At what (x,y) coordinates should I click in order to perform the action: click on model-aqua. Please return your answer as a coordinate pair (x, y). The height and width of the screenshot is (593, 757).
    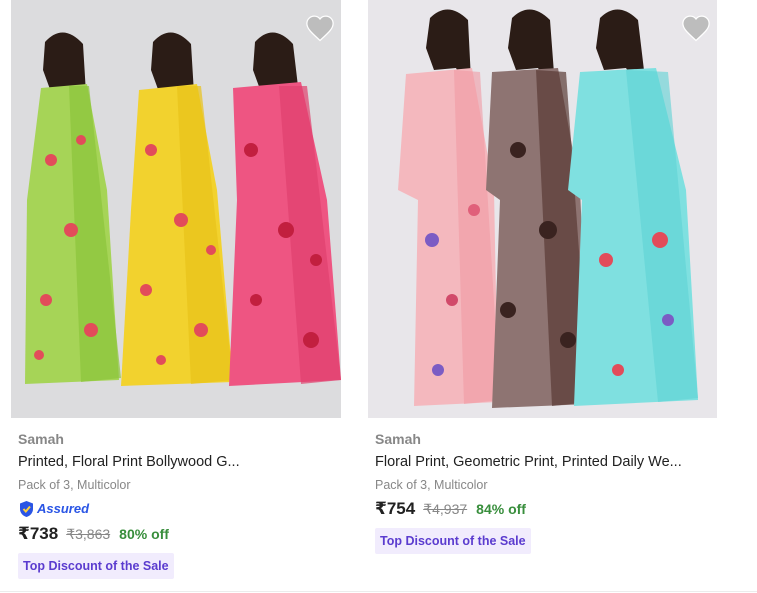
    Looking at the image, I should click on (633, 207).